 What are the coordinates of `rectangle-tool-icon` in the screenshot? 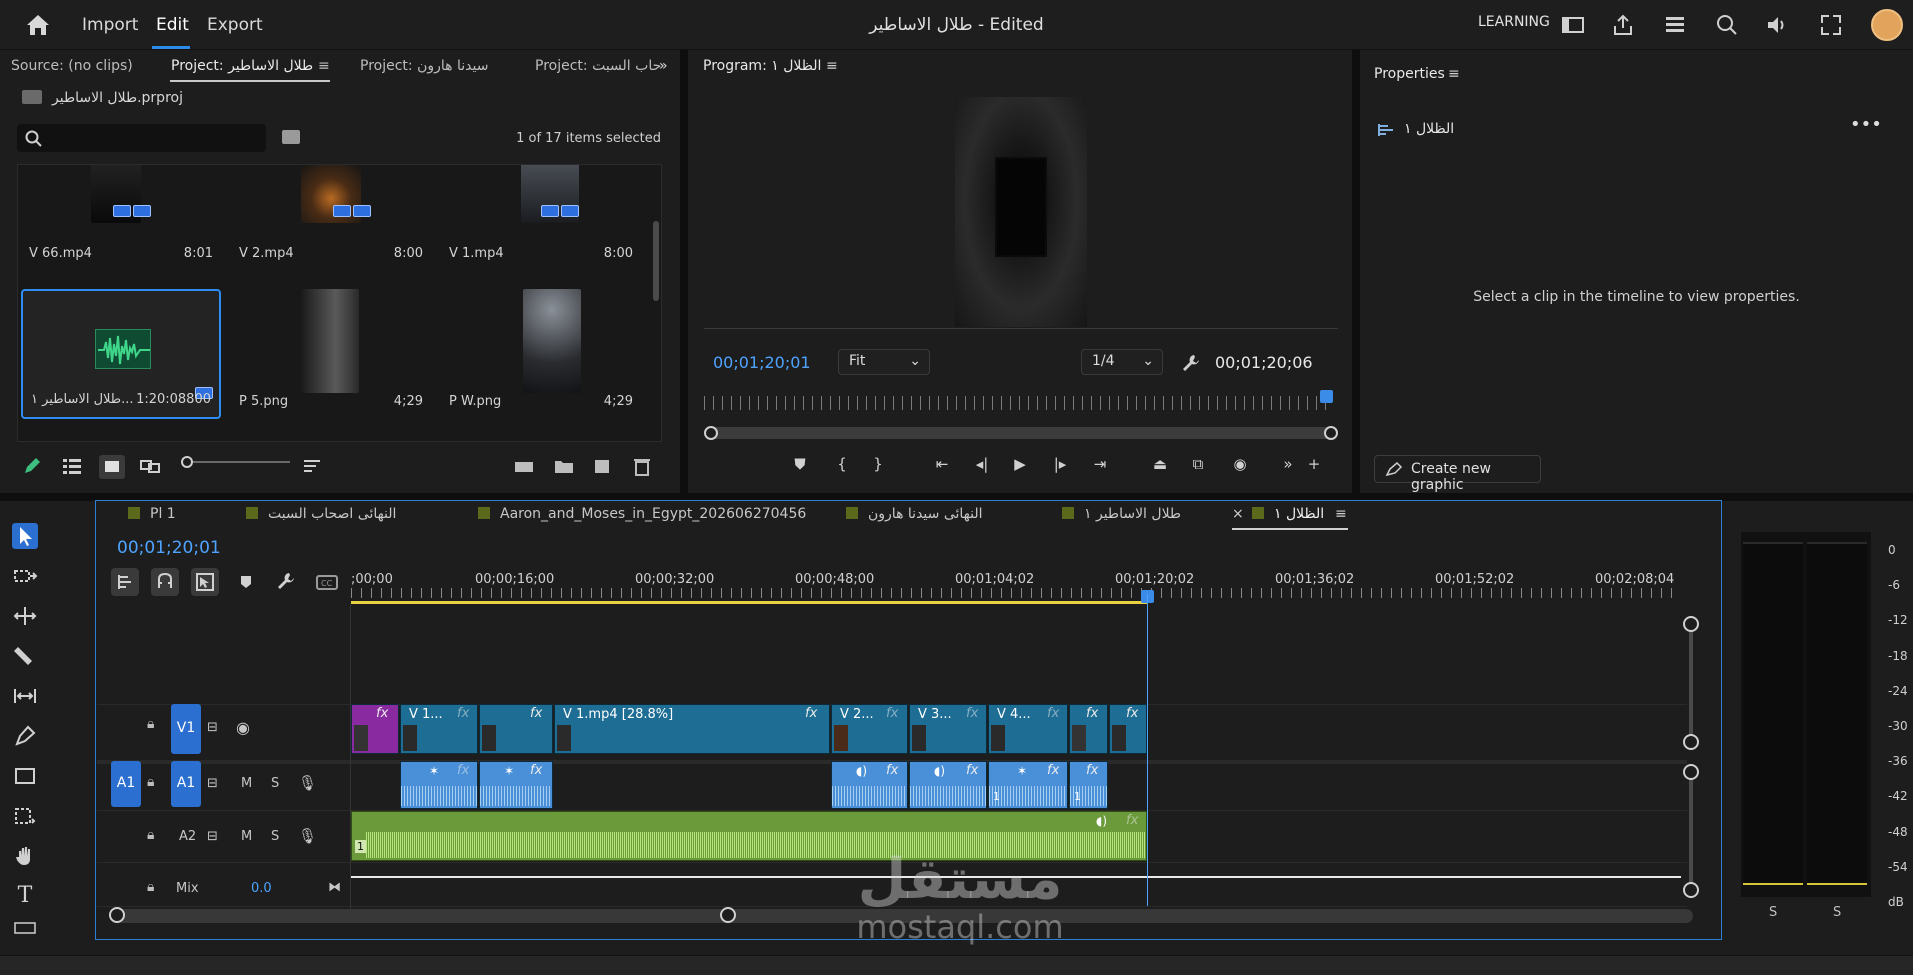 It's located at (25, 776).